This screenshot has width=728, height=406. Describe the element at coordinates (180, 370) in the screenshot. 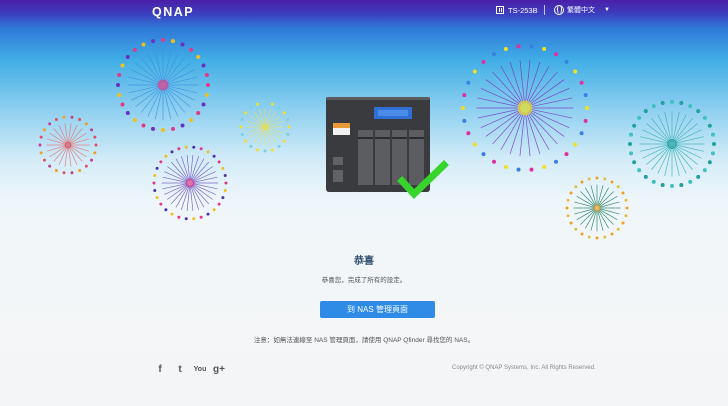

I see `twitter-icon: t` at that location.